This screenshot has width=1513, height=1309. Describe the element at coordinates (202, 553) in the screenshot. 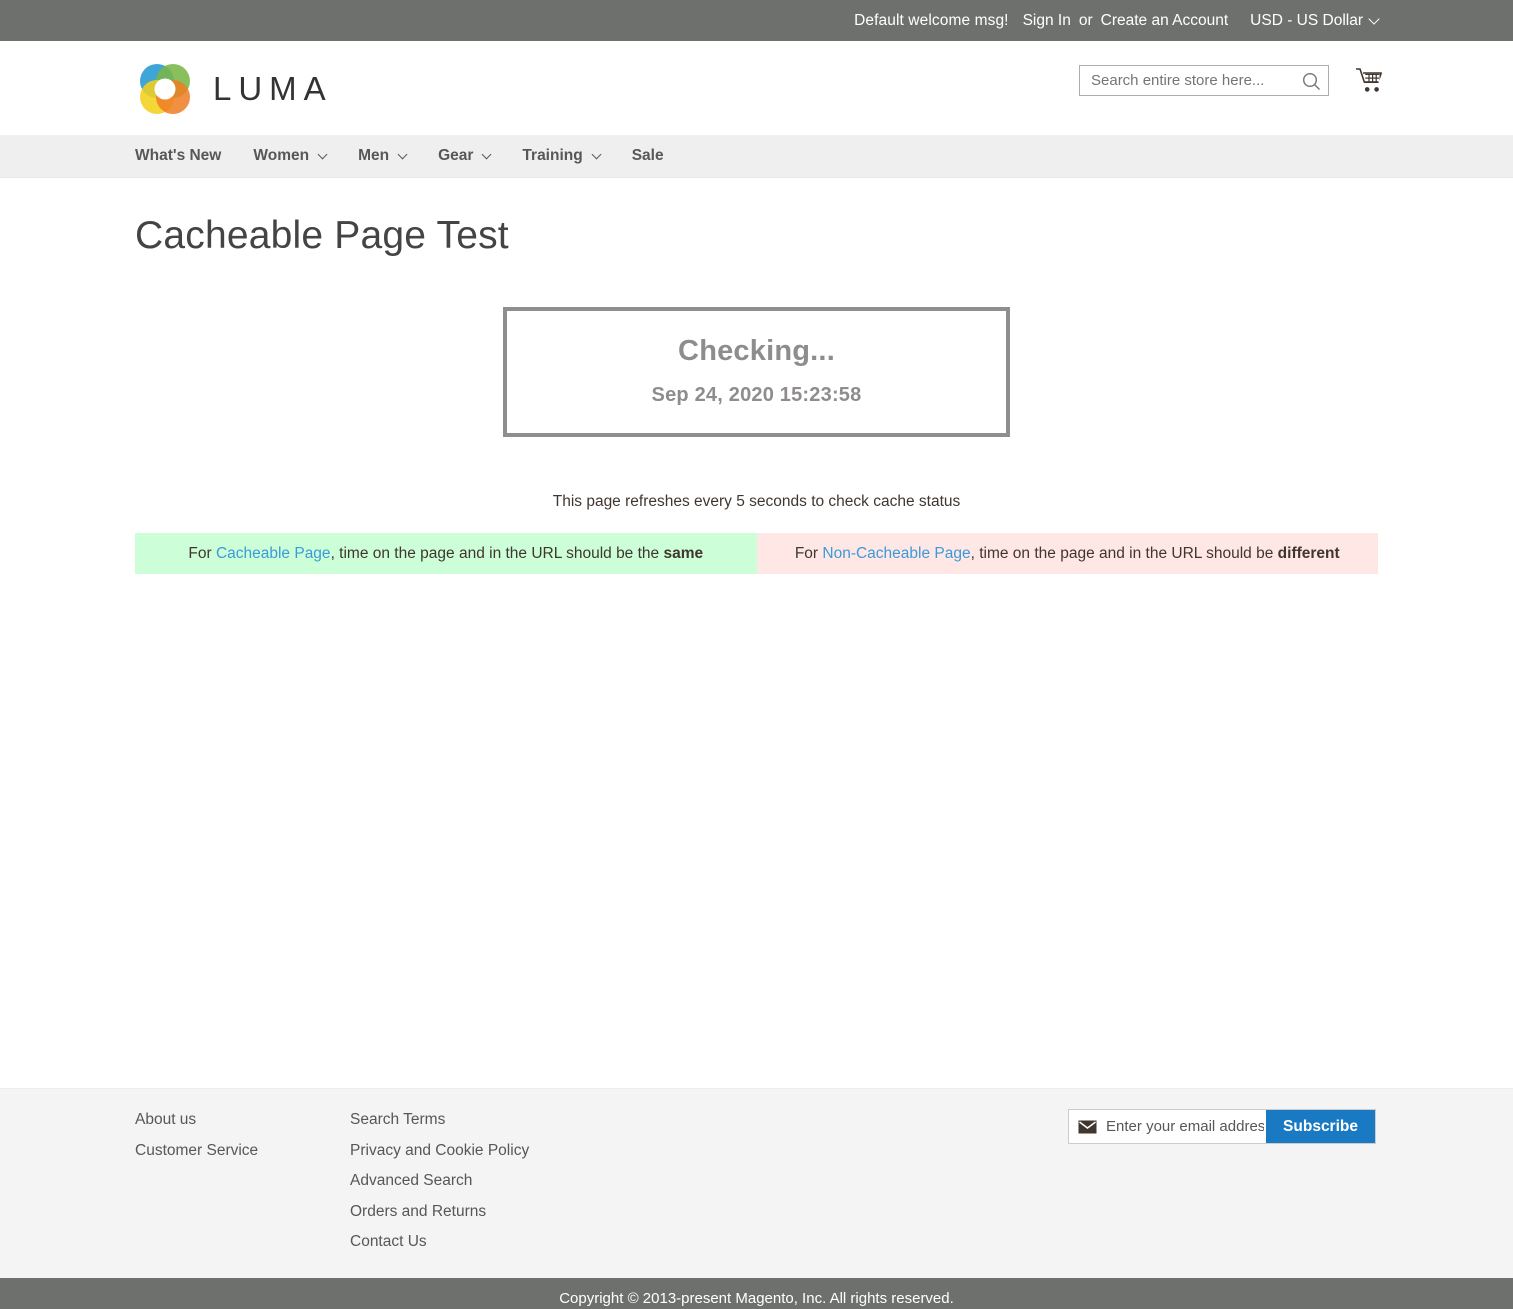

I see `cacheable-banner-prefix: For` at that location.